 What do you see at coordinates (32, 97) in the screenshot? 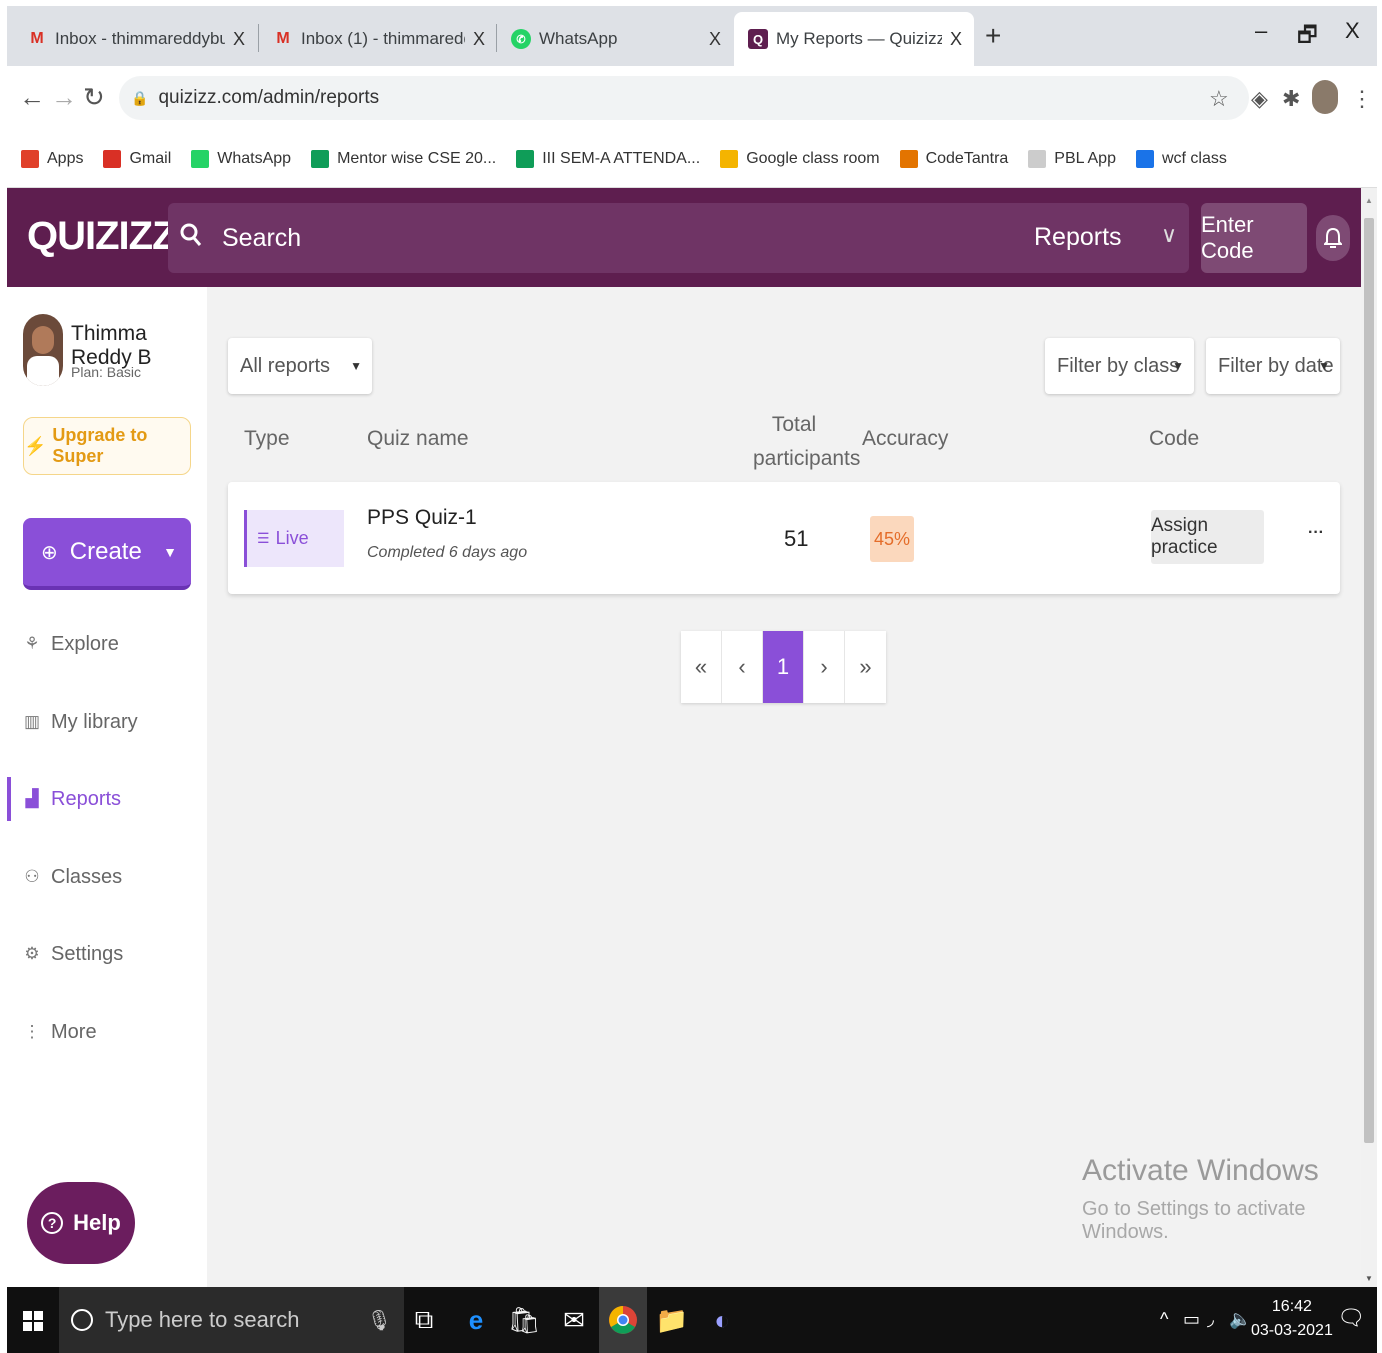
I see `back-icon: ←` at bounding box center [32, 97].